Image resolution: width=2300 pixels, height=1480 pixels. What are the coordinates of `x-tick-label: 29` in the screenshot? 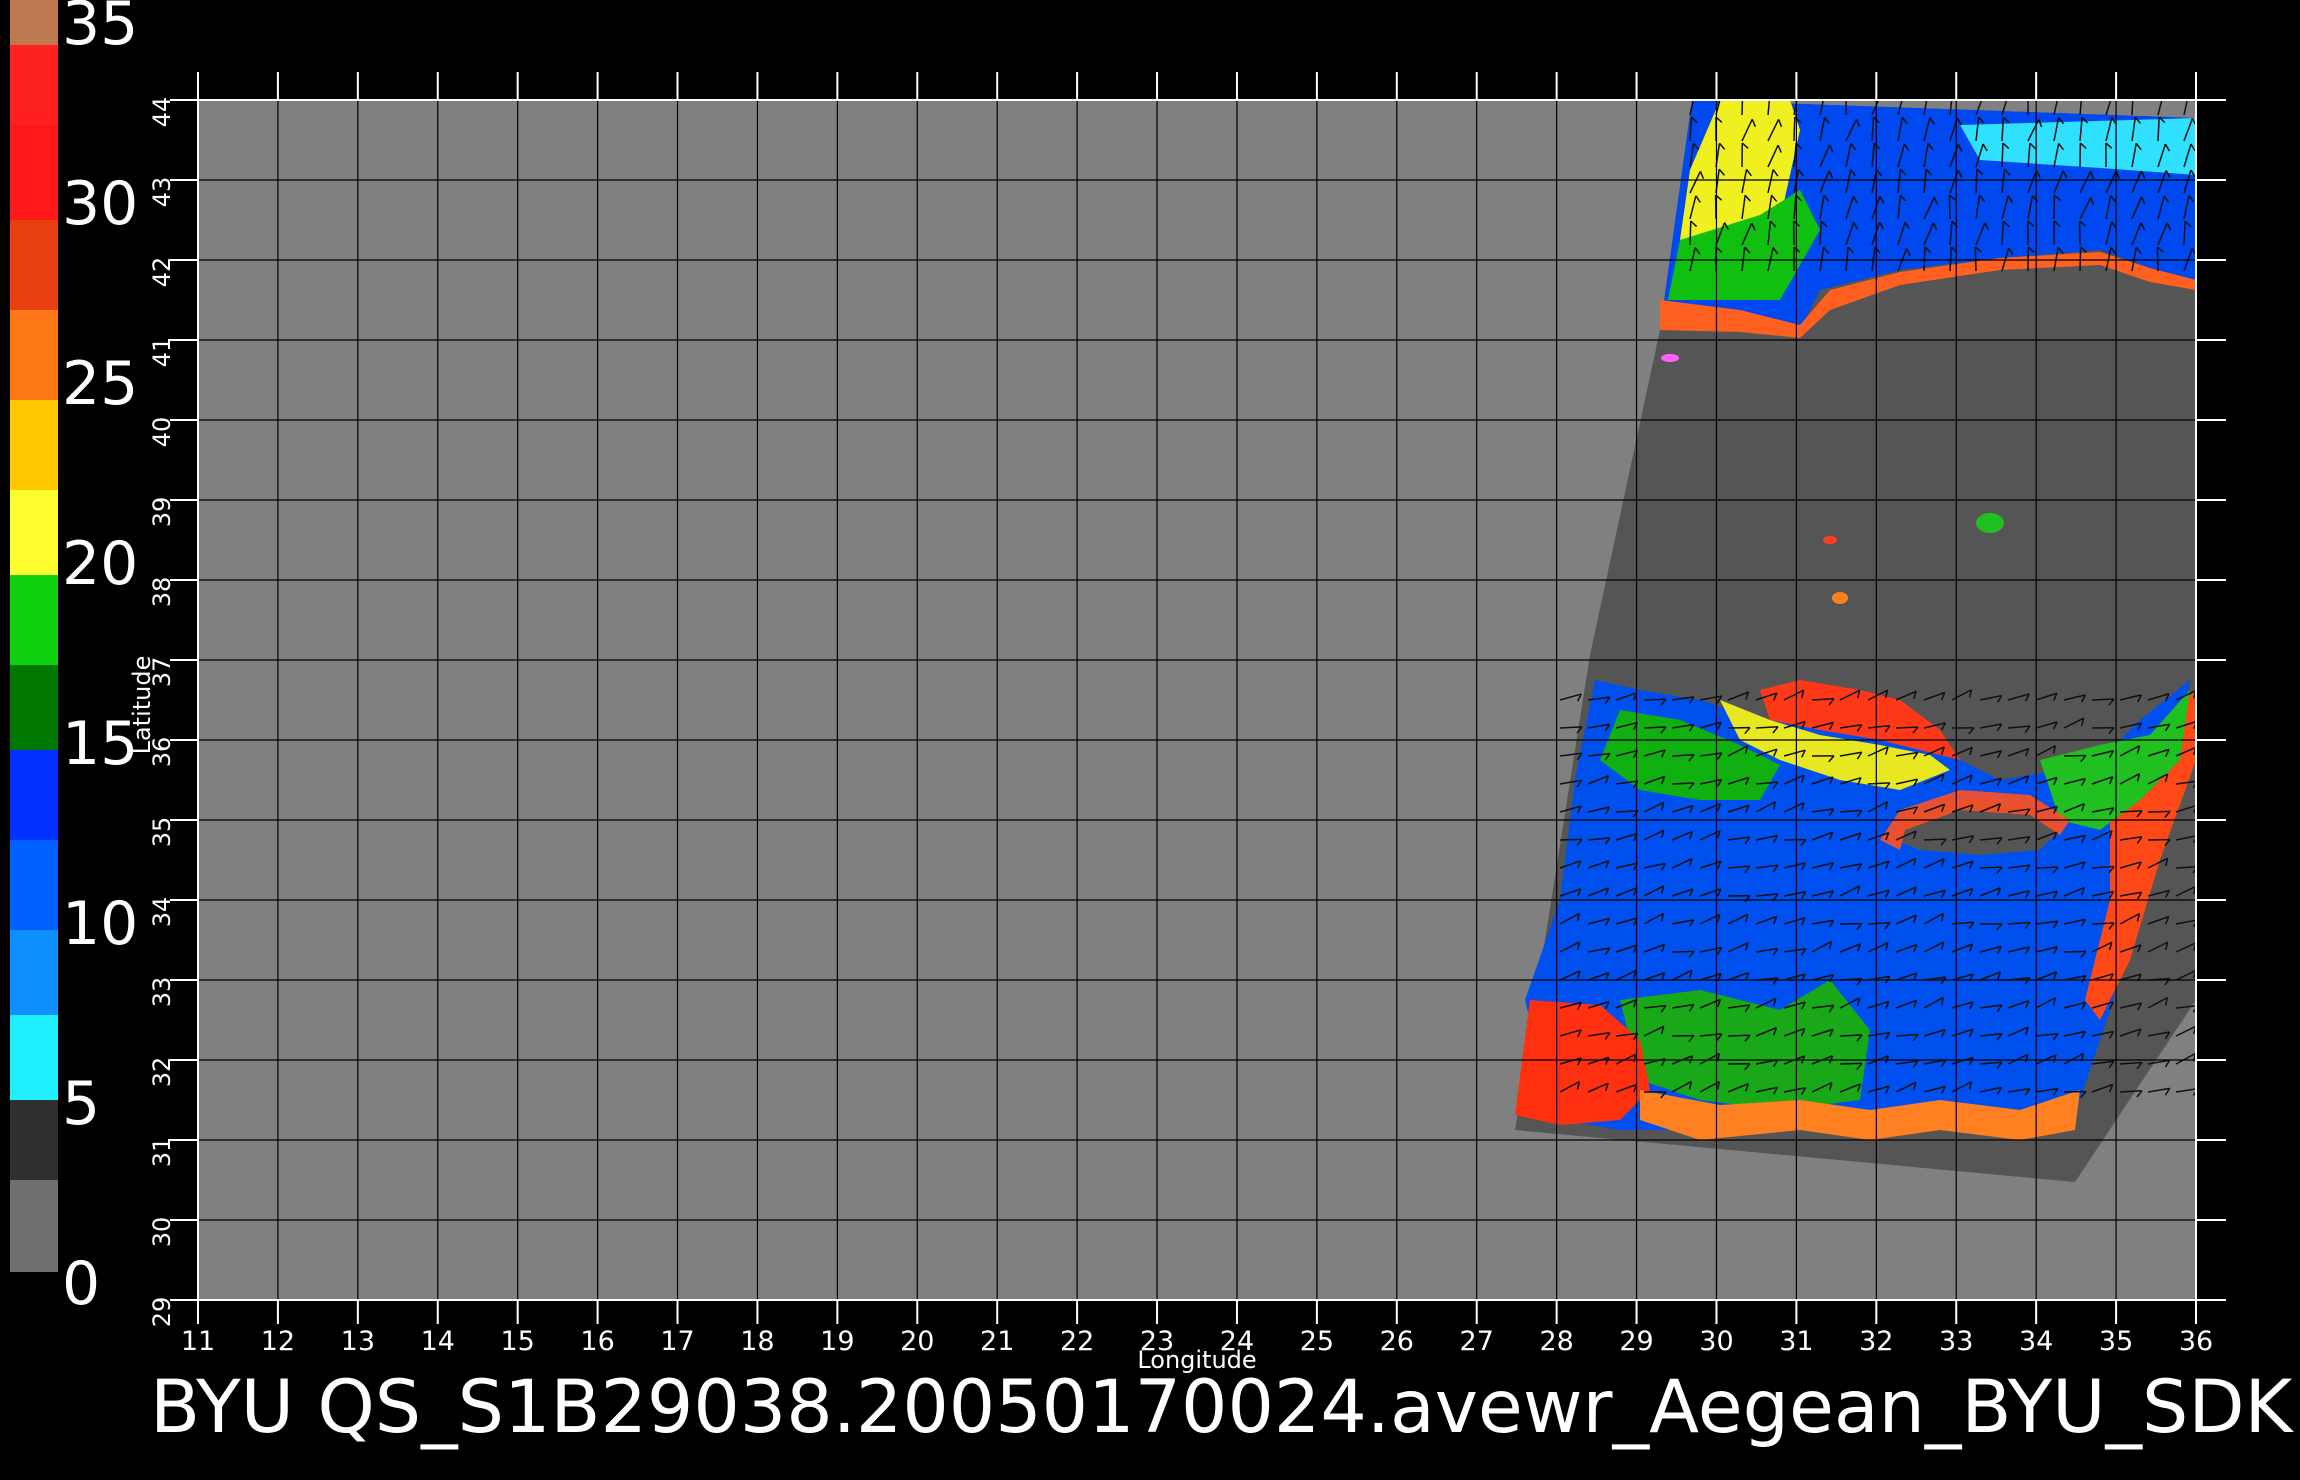 It's located at (1636, 1341).